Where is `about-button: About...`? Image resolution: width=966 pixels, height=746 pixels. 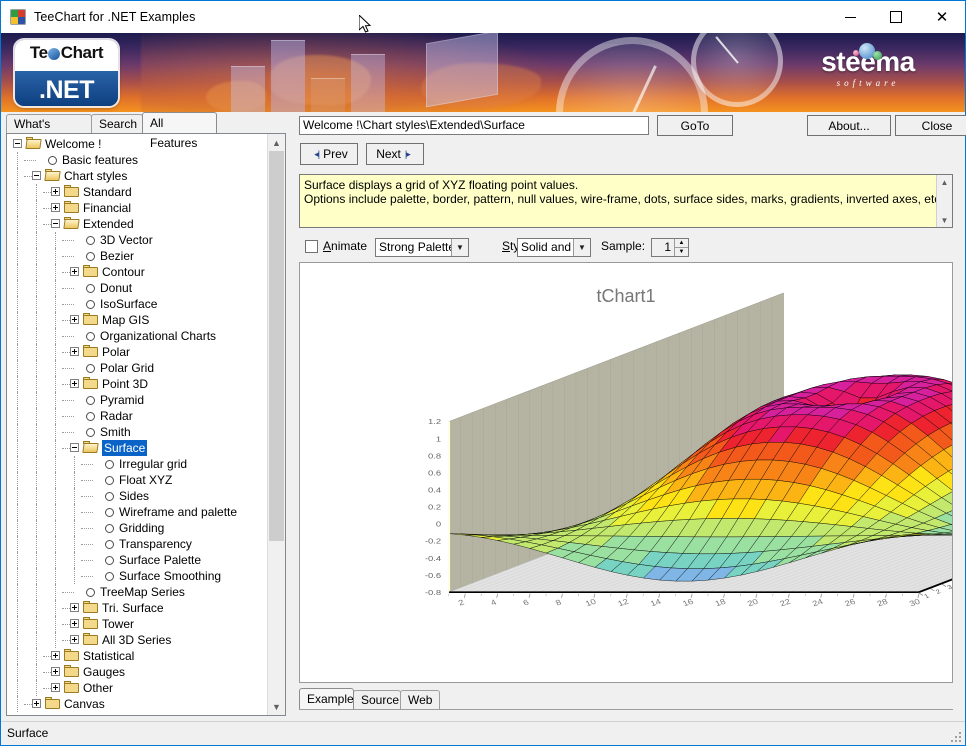
about-button: About... is located at coordinates (849, 125).